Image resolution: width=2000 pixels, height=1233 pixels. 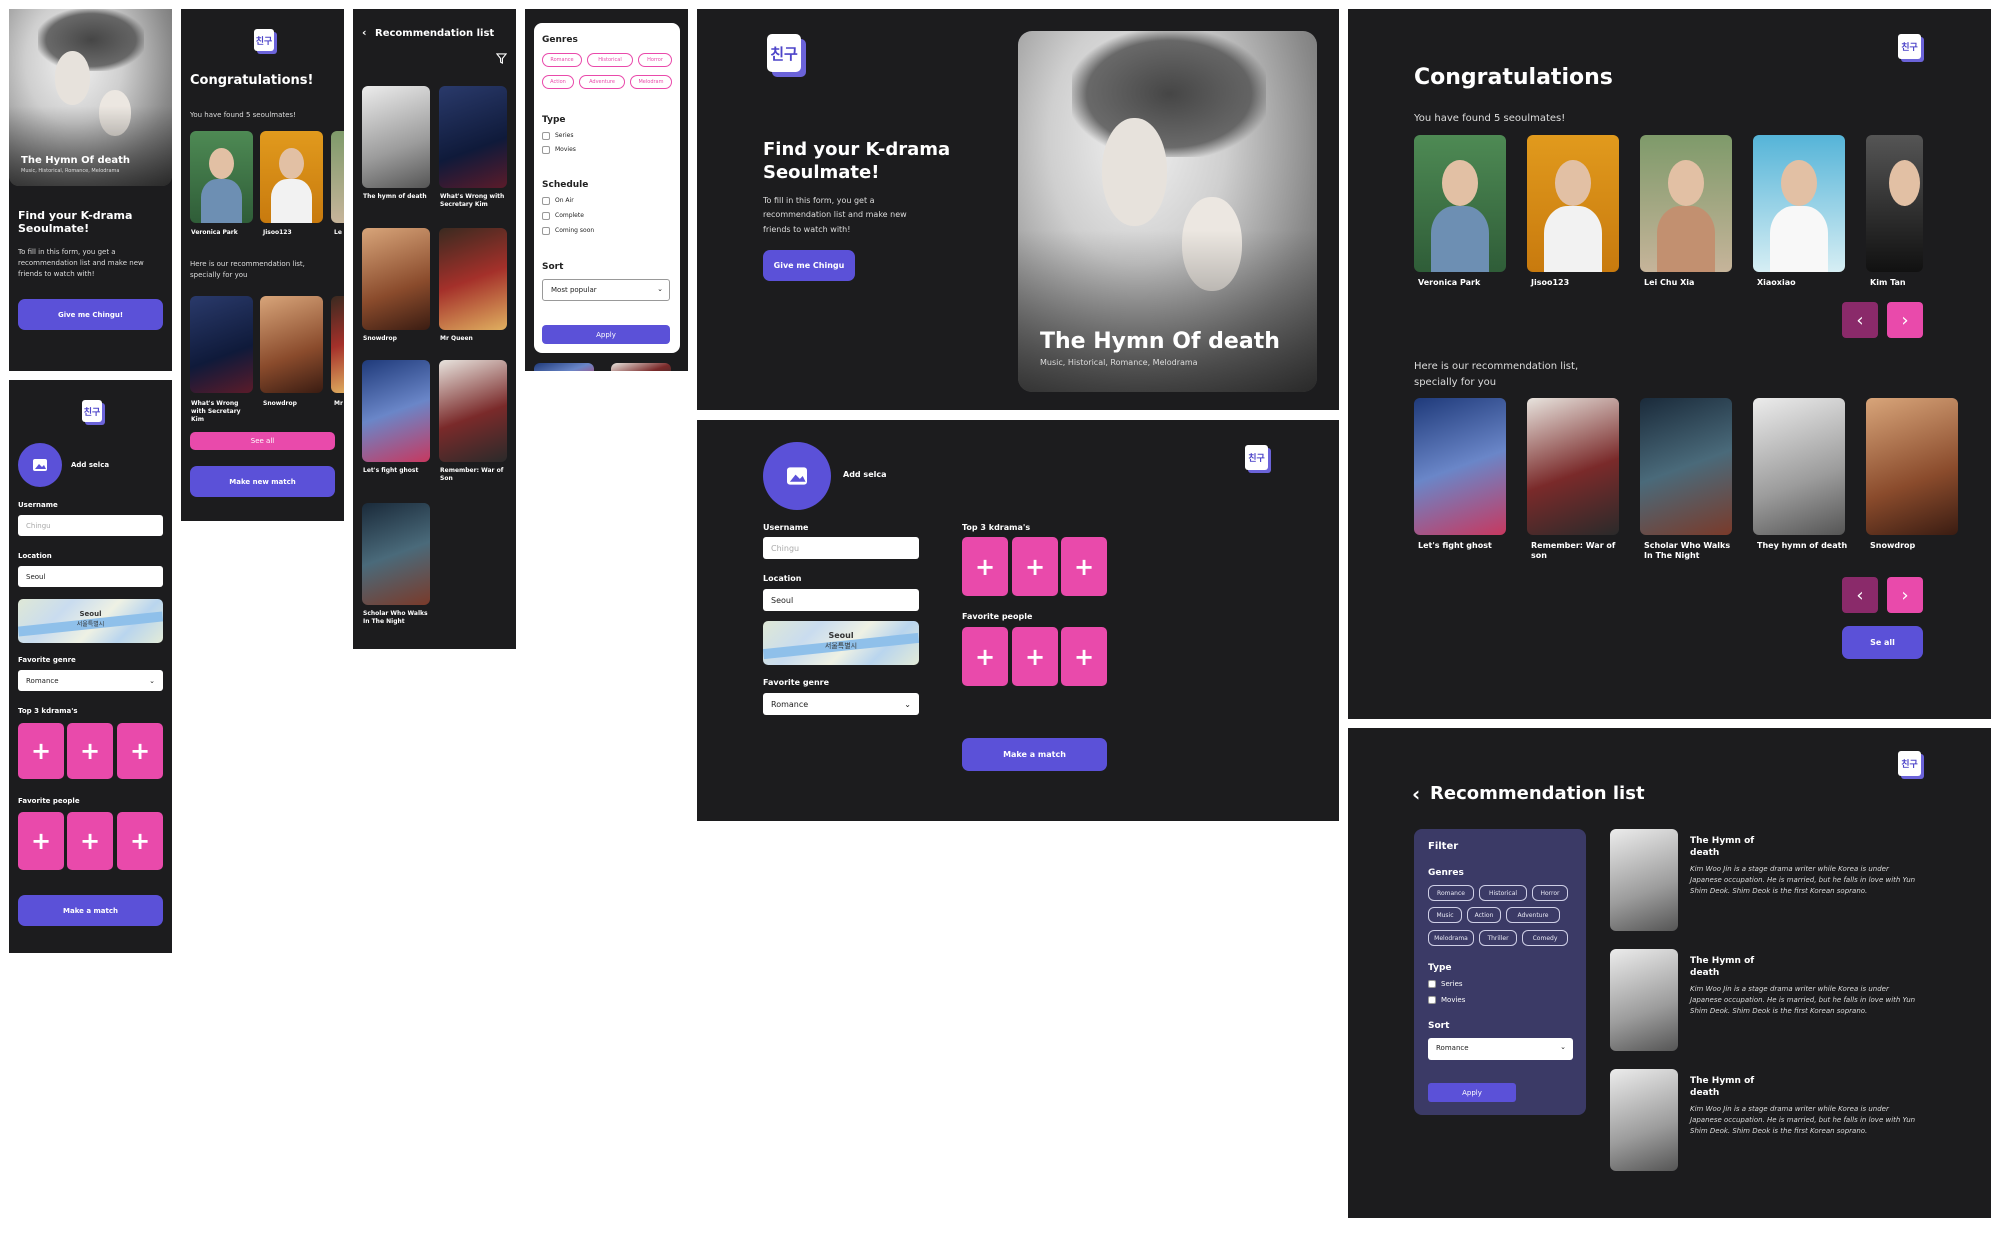 I want to click on genre-chip: Thriller, so click(x=1498, y=938).